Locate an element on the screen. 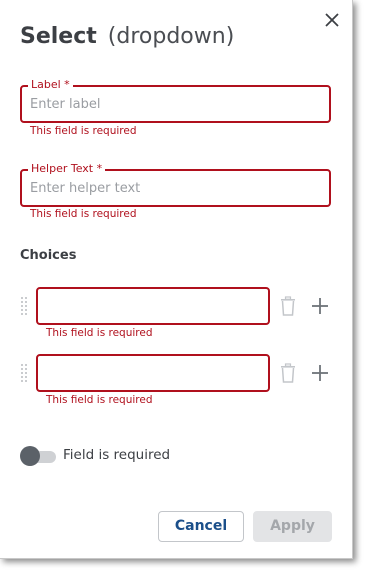  dialog-title-main: Select is located at coordinates (58, 36).